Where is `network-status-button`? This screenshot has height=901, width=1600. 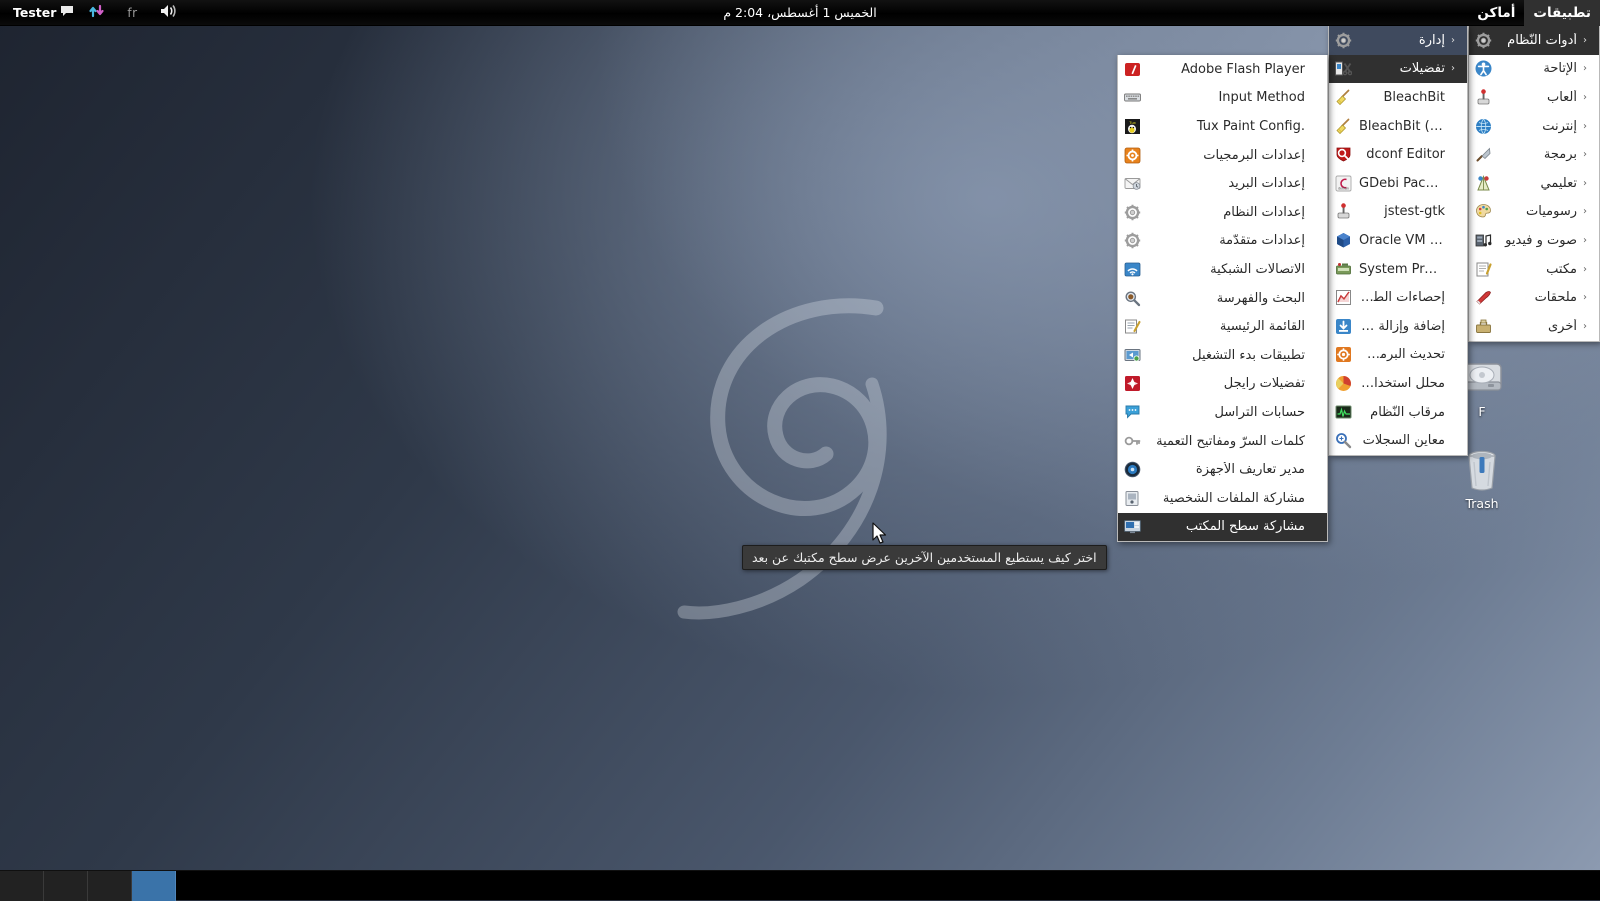 network-status-button is located at coordinates (97, 13).